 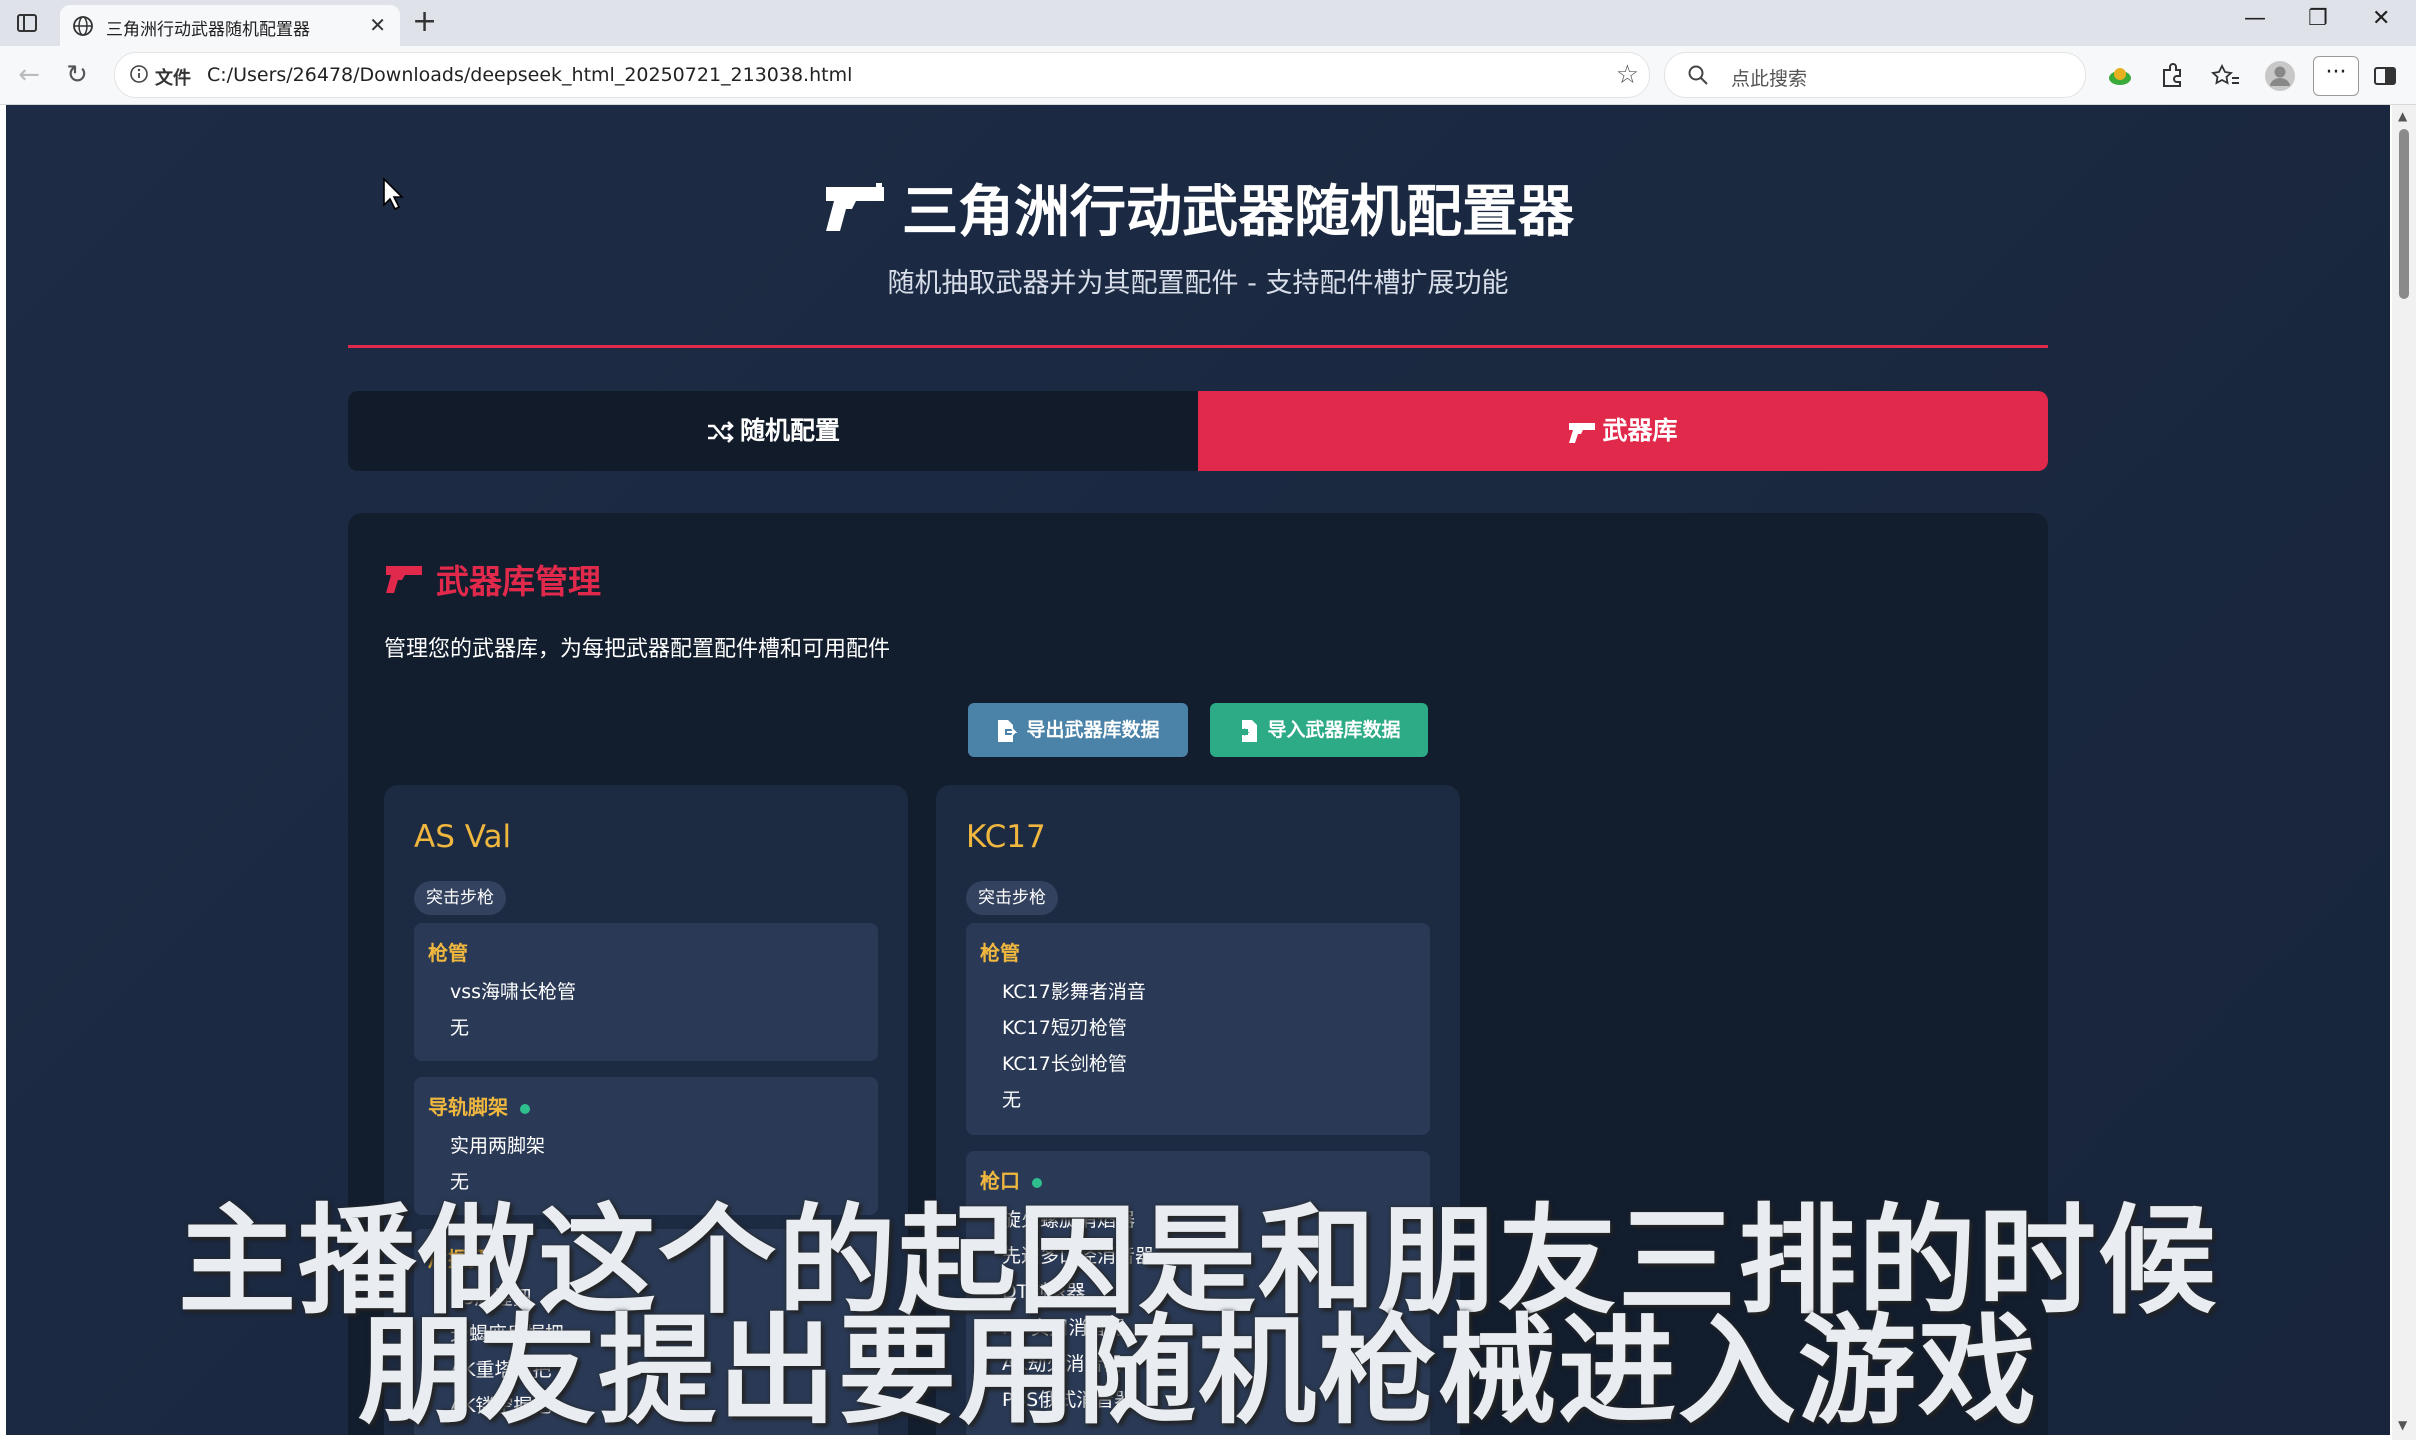 I want to click on split-screen-icon, so click(x=2386, y=76).